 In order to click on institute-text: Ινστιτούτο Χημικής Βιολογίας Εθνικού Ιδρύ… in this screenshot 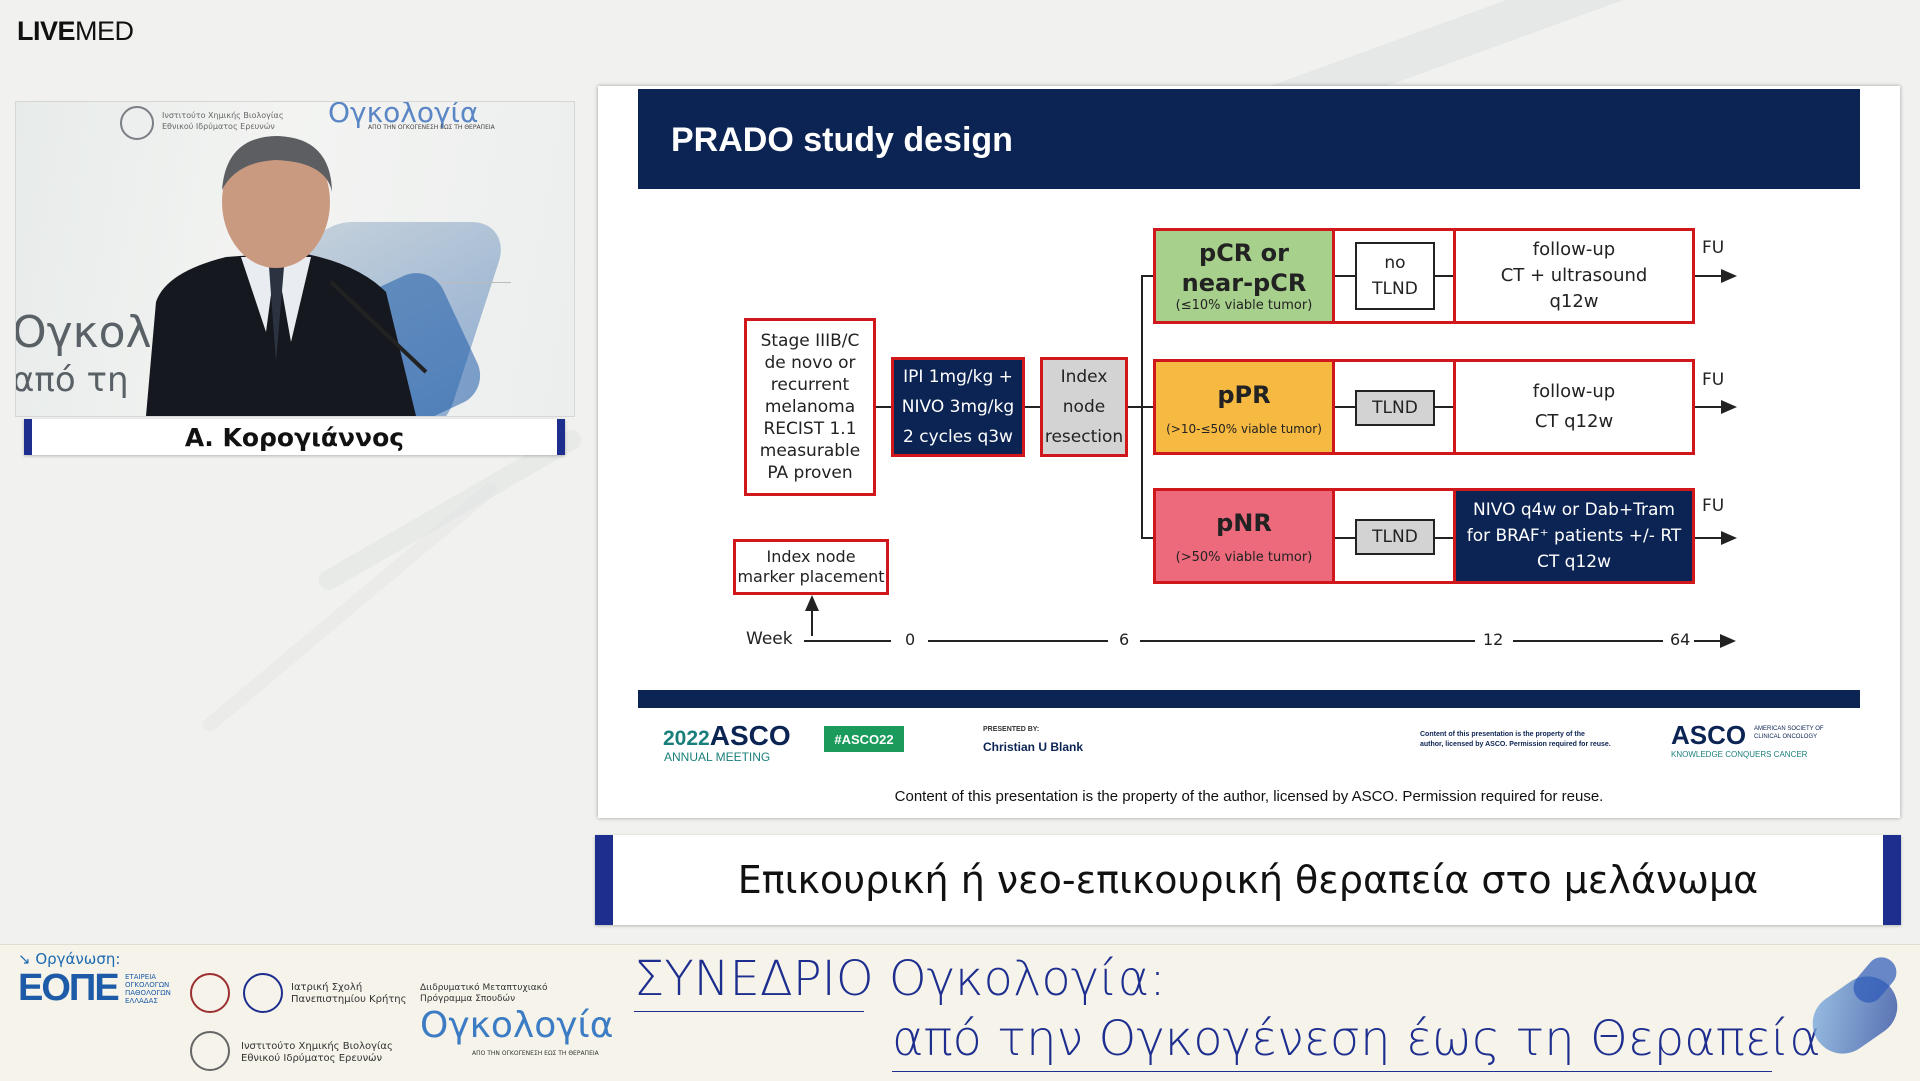, I will do `click(317, 1052)`.